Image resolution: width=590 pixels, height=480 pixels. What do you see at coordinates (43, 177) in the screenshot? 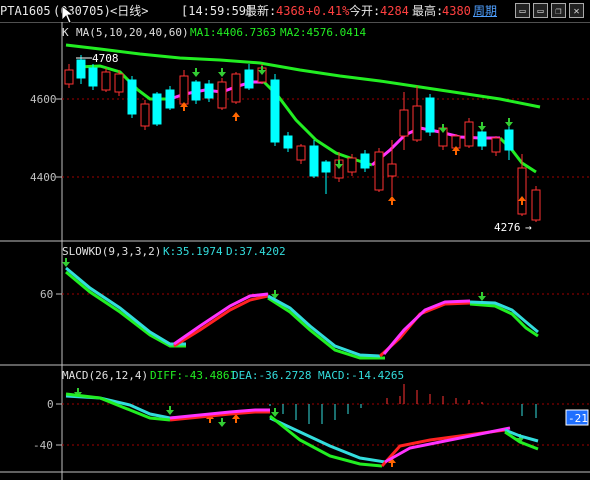
I see `price-tick-4400: 4400` at bounding box center [43, 177].